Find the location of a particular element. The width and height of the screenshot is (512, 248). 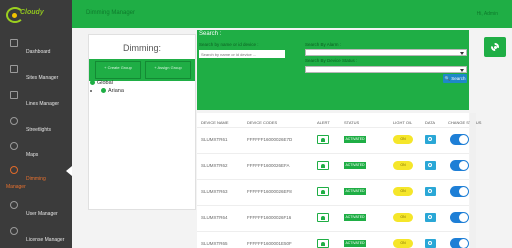

user-greeting: Hi, Admin is located at coordinates (487, 14).